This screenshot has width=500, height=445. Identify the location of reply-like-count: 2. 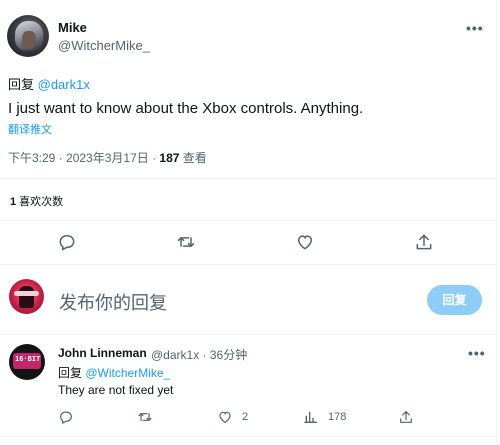
(245, 417).